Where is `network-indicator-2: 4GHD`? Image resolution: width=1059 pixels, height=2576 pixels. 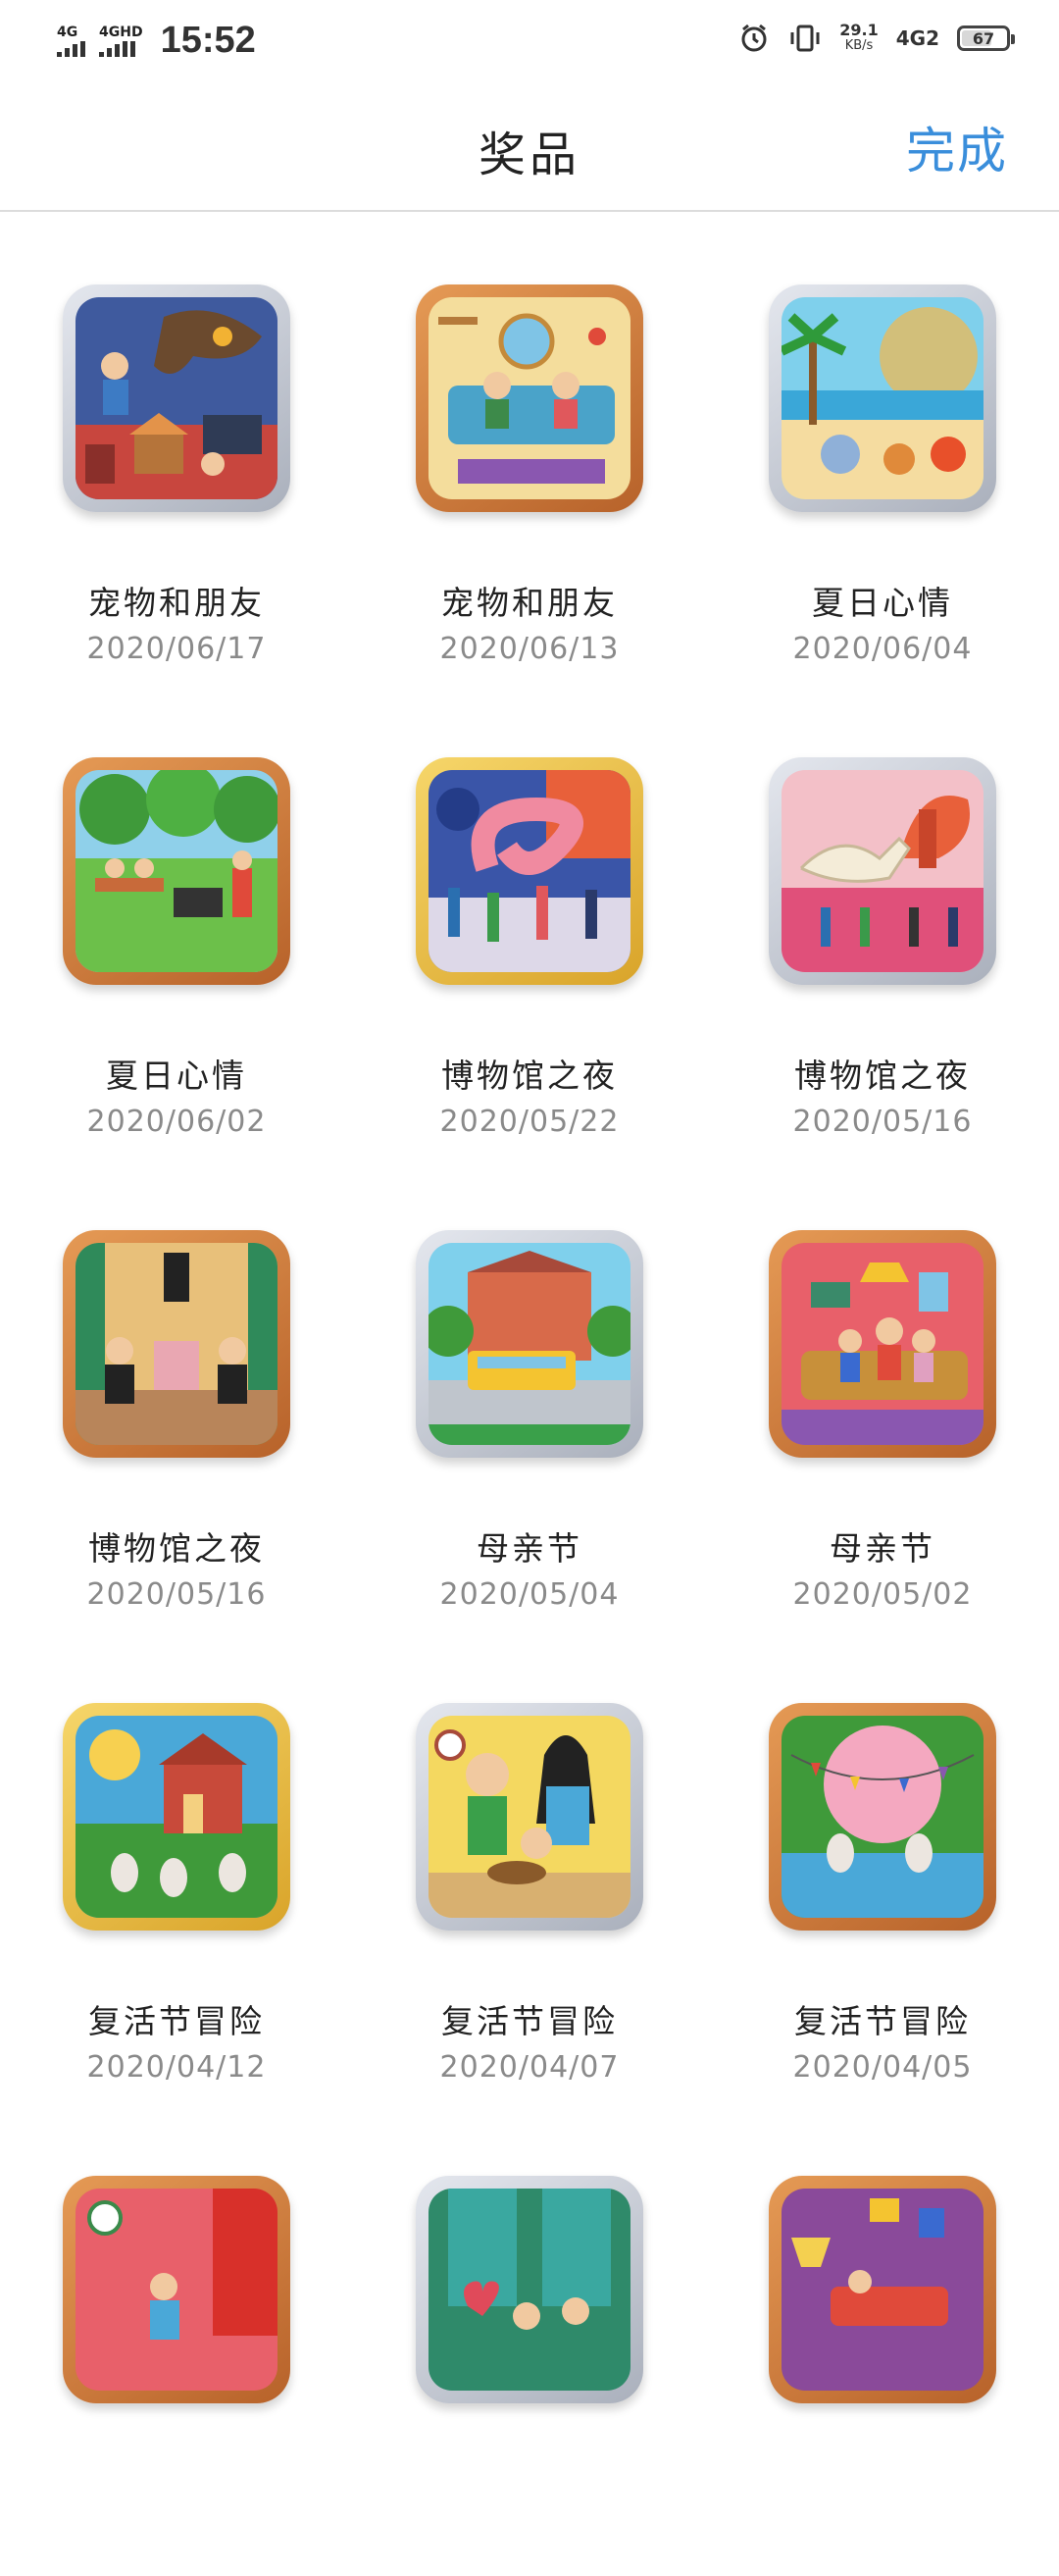
network-indicator-2: 4GHD is located at coordinates (121, 41).